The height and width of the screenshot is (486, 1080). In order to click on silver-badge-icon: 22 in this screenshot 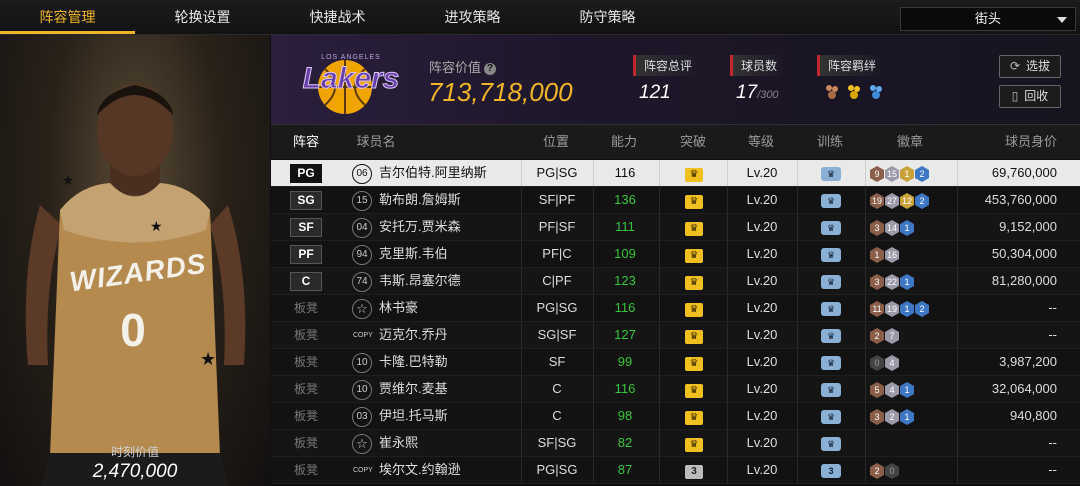, I will do `click(892, 282)`.